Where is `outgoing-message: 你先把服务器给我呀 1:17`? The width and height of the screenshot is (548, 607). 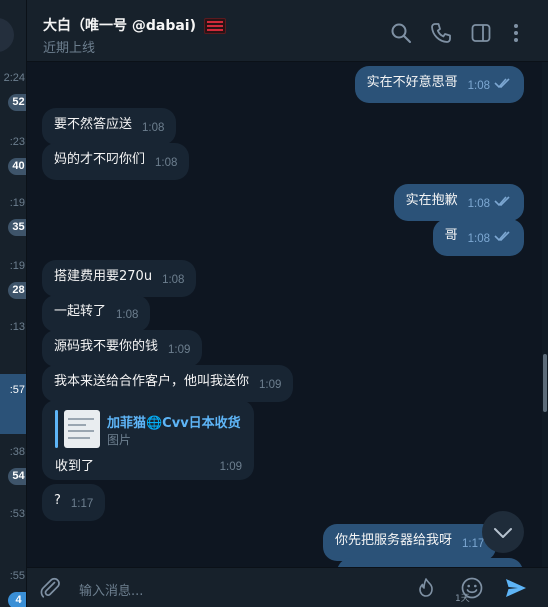
outgoing-message: 你先把服务器给我呀 1:17 is located at coordinates (410, 542).